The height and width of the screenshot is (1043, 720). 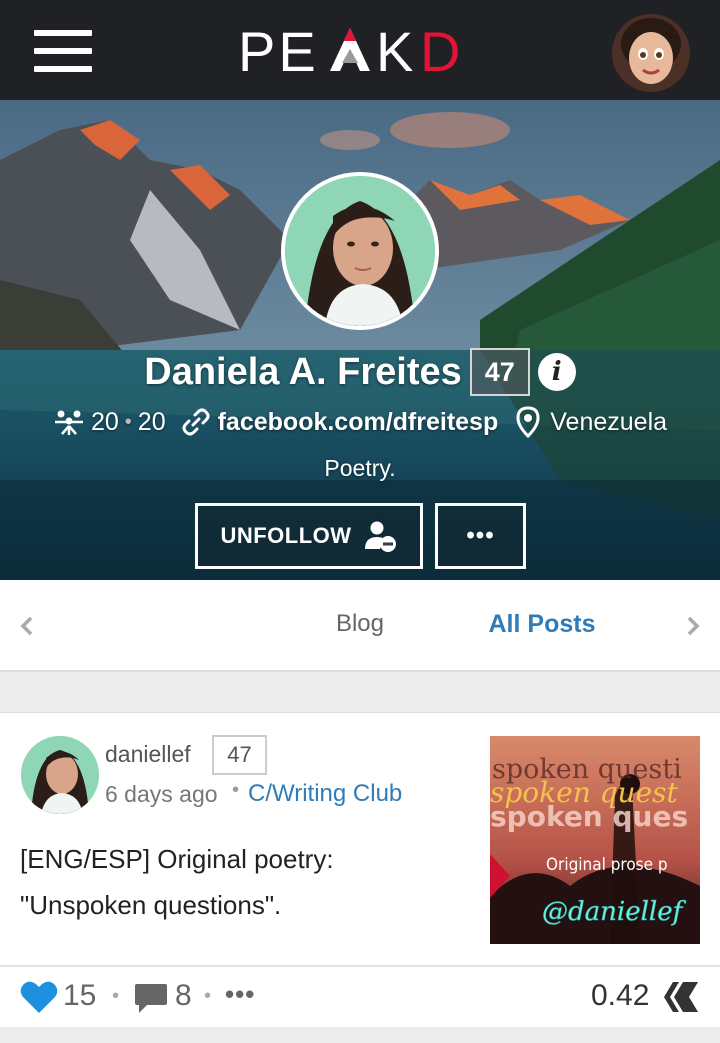 I want to click on location-pin-icon, so click(x=528, y=422).